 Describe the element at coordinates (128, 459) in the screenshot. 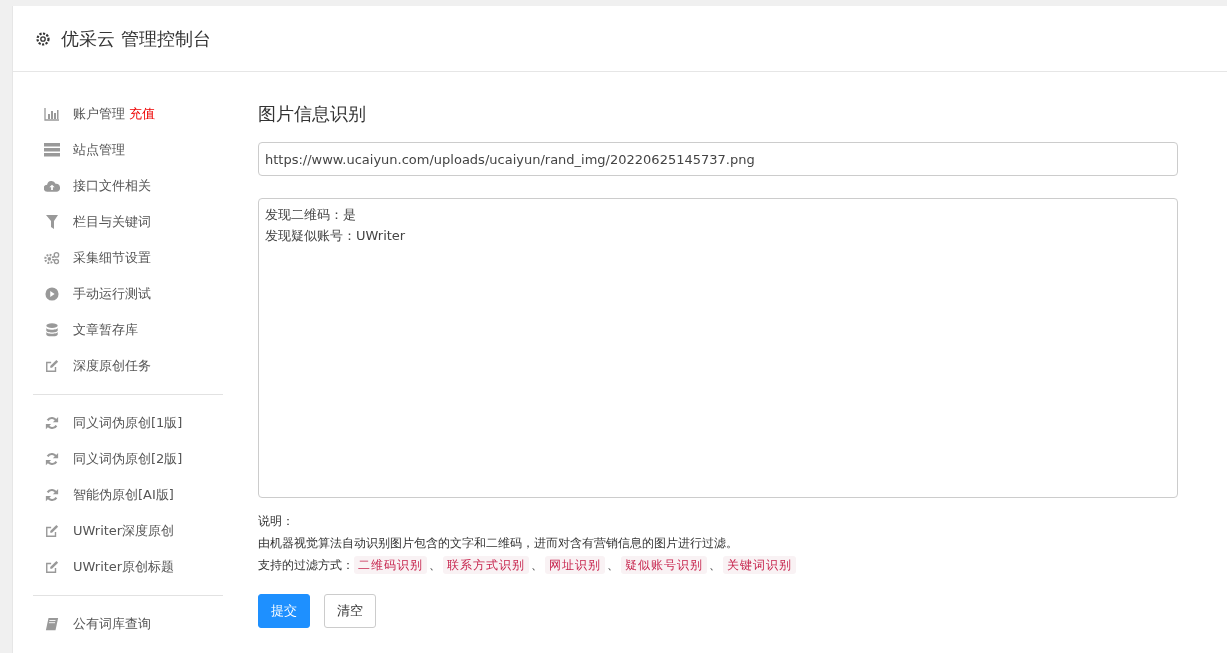

I see `sidebar-item: 同义词伪原创[2版]` at that location.